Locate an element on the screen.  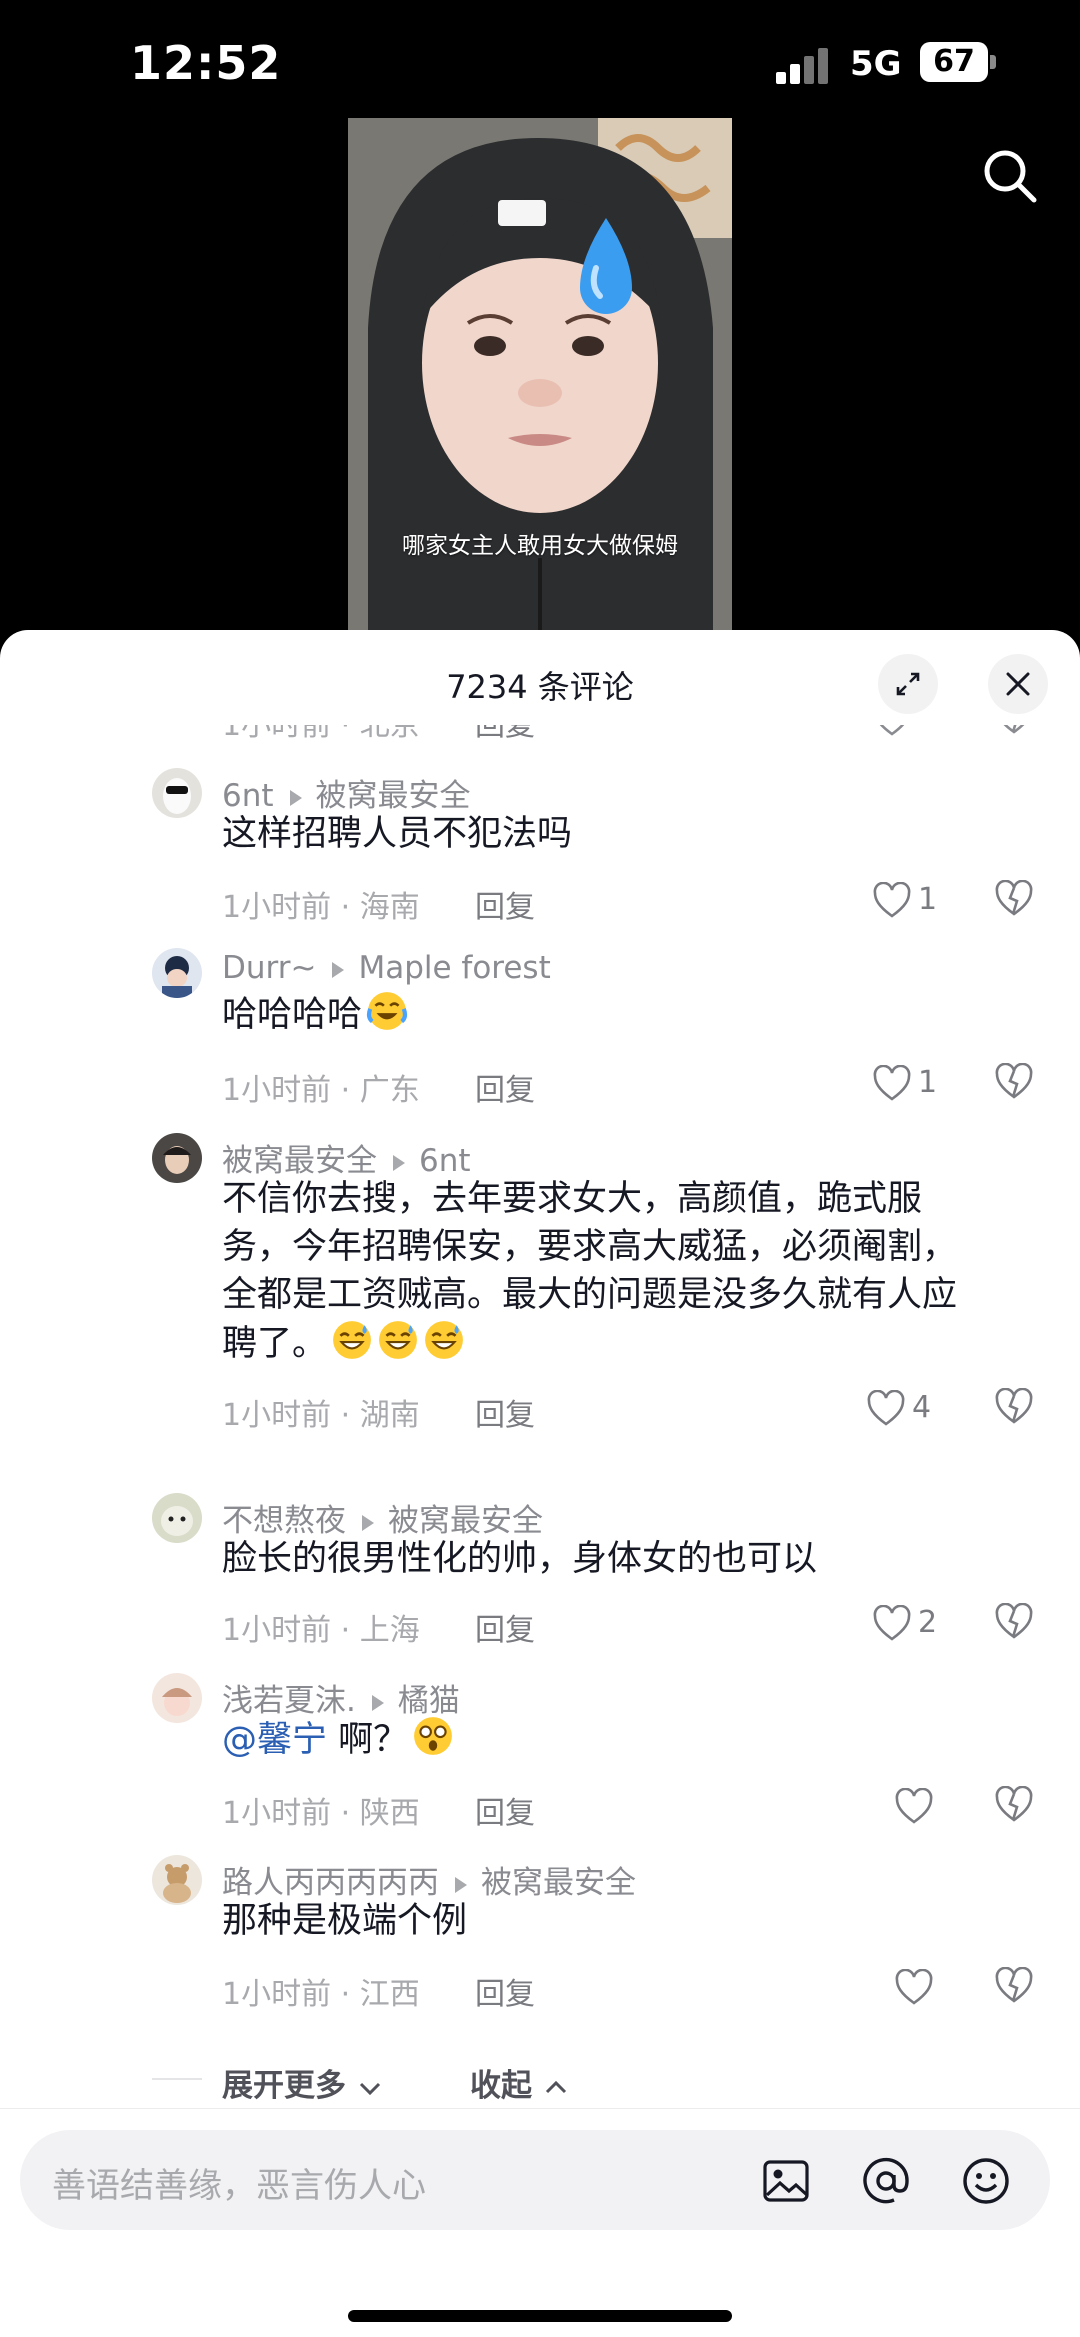
at-icon is located at coordinates (886, 2180).